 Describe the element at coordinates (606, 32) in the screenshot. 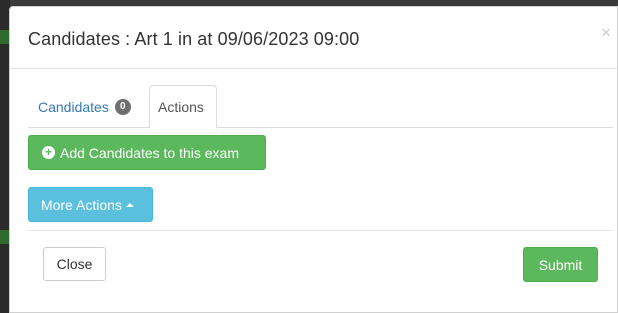

I see `close-icon: ×` at that location.